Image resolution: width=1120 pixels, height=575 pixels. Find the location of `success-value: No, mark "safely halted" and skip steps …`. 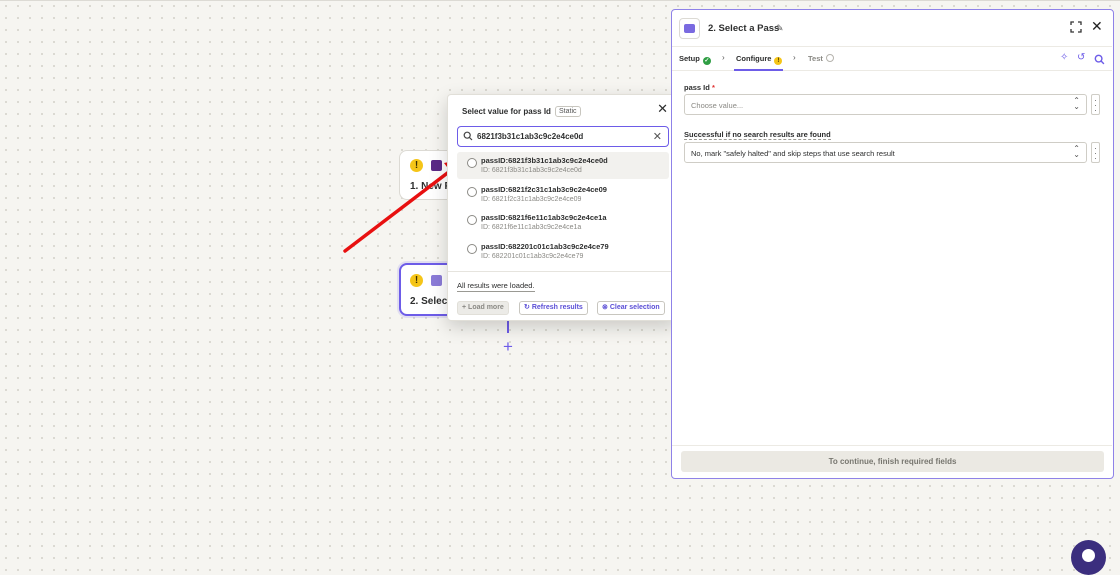

success-value: No, mark "safely halted" and skip steps … is located at coordinates (793, 153).